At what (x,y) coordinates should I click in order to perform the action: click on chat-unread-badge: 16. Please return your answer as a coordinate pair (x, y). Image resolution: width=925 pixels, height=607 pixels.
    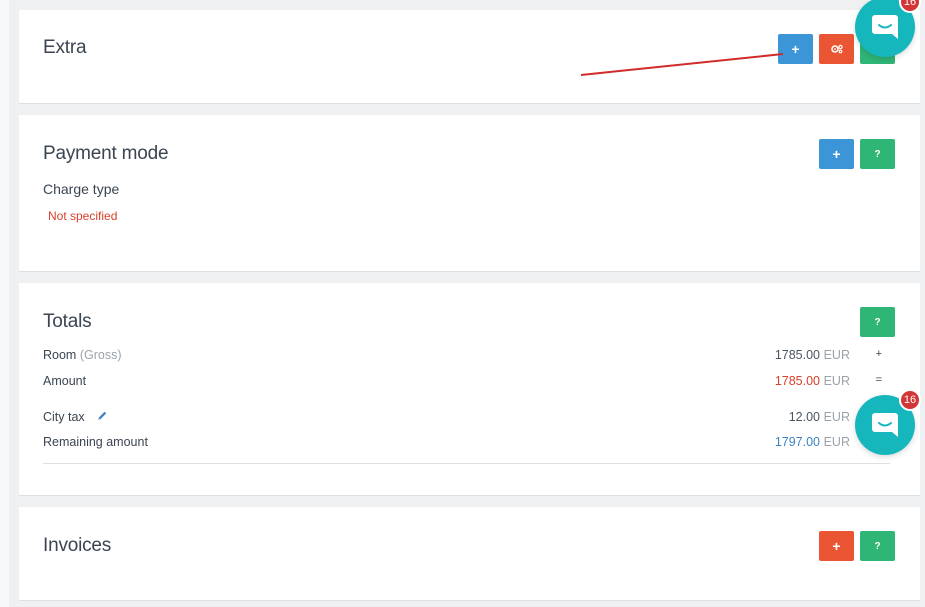
    Looking at the image, I should click on (910, 400).